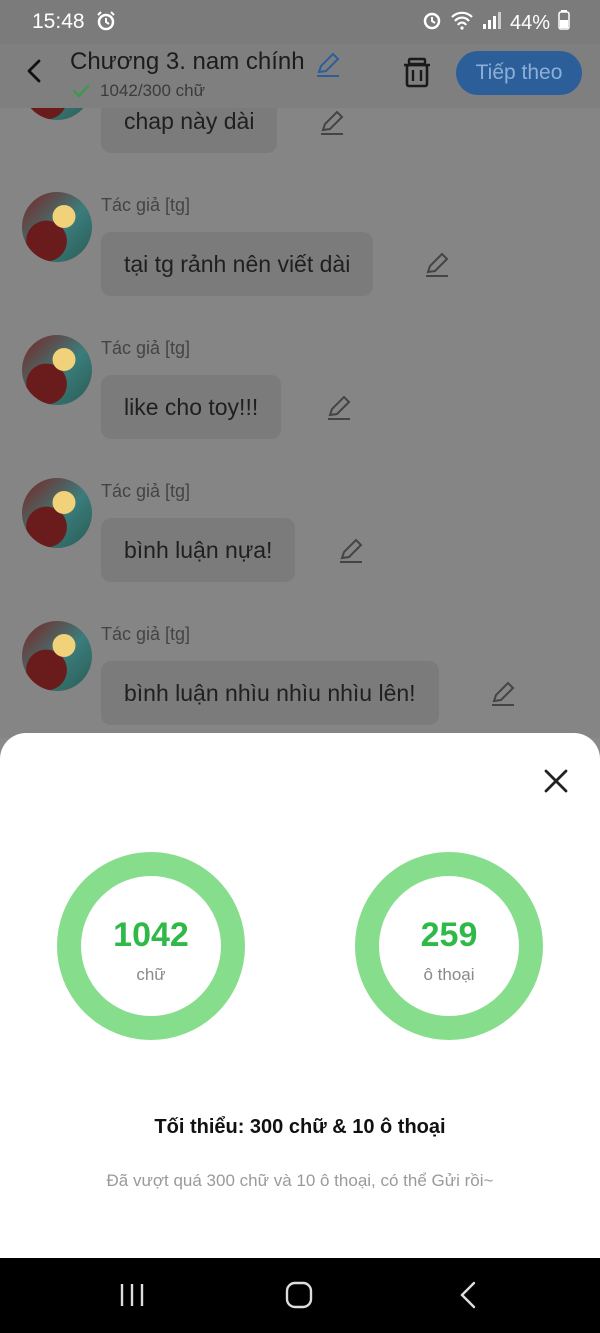 The width and height of the screenshot is (600, 1333). I want to click on word-count-row: 1042/300 chữ, so click(137, 91).